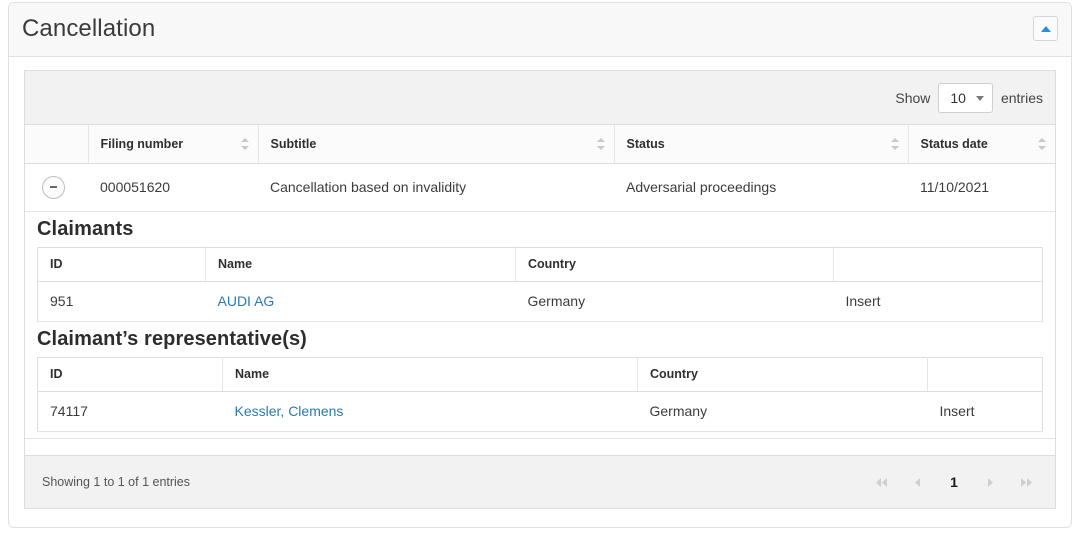  I want to click on table-info-text: Showing 1 to 1 of 1 entries, so click(116, 482).